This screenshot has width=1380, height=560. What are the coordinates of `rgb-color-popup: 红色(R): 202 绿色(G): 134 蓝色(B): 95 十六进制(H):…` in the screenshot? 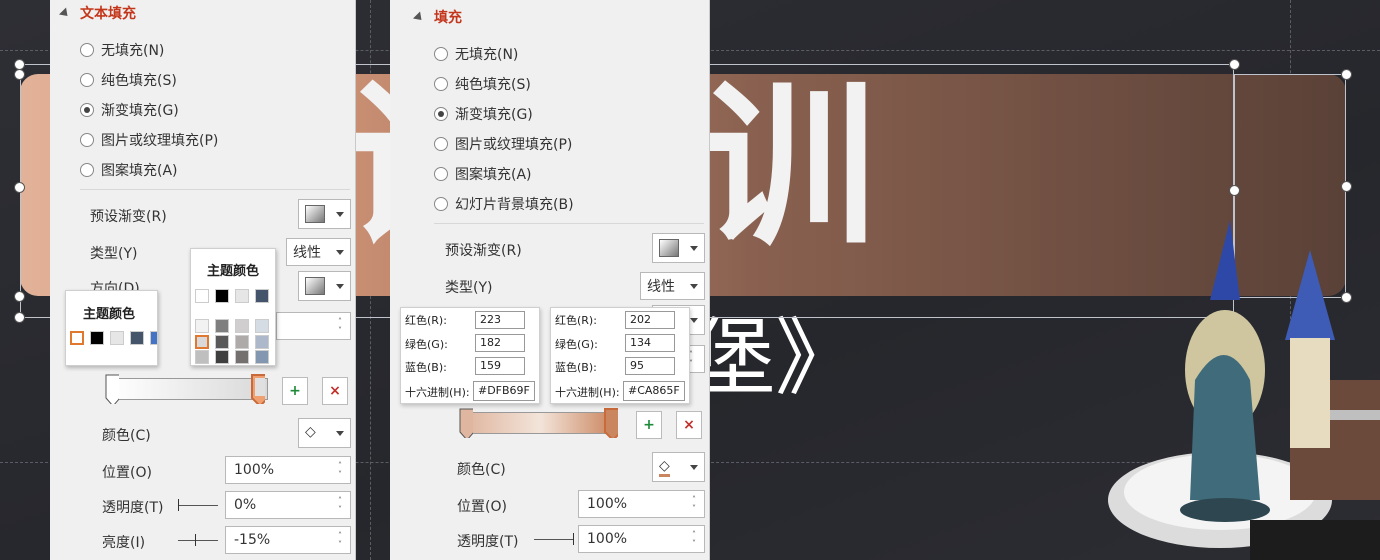 It's located at (620, 355).